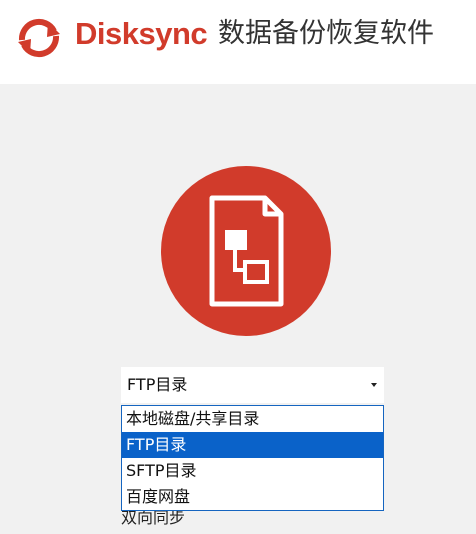  I want to click on select-value: FTP目录, so click(157, 384).